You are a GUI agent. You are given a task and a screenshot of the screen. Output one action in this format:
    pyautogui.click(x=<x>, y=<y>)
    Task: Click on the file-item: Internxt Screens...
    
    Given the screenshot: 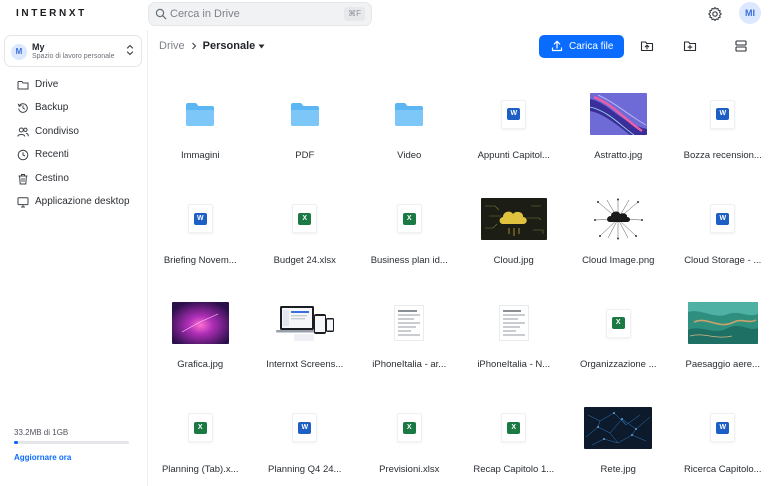 What is the action you would take?
    pyautogui.click(x=305, y=331)
    